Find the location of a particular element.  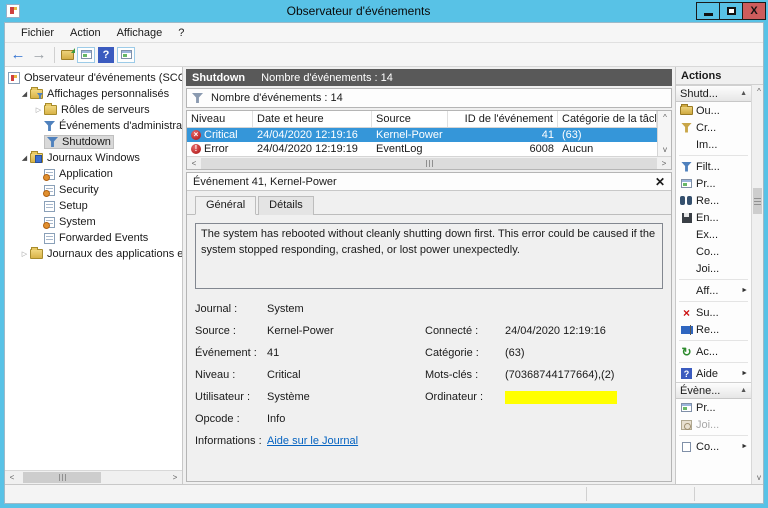

help-button: ? is located at coordinates (106, 54).